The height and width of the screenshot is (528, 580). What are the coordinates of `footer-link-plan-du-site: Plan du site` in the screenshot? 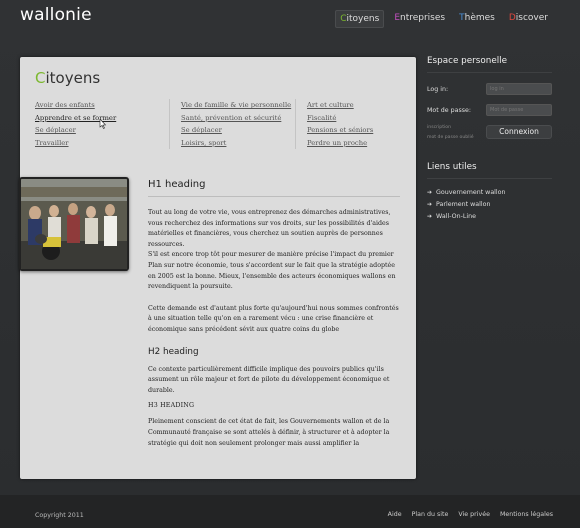 It's located at (430, 514).